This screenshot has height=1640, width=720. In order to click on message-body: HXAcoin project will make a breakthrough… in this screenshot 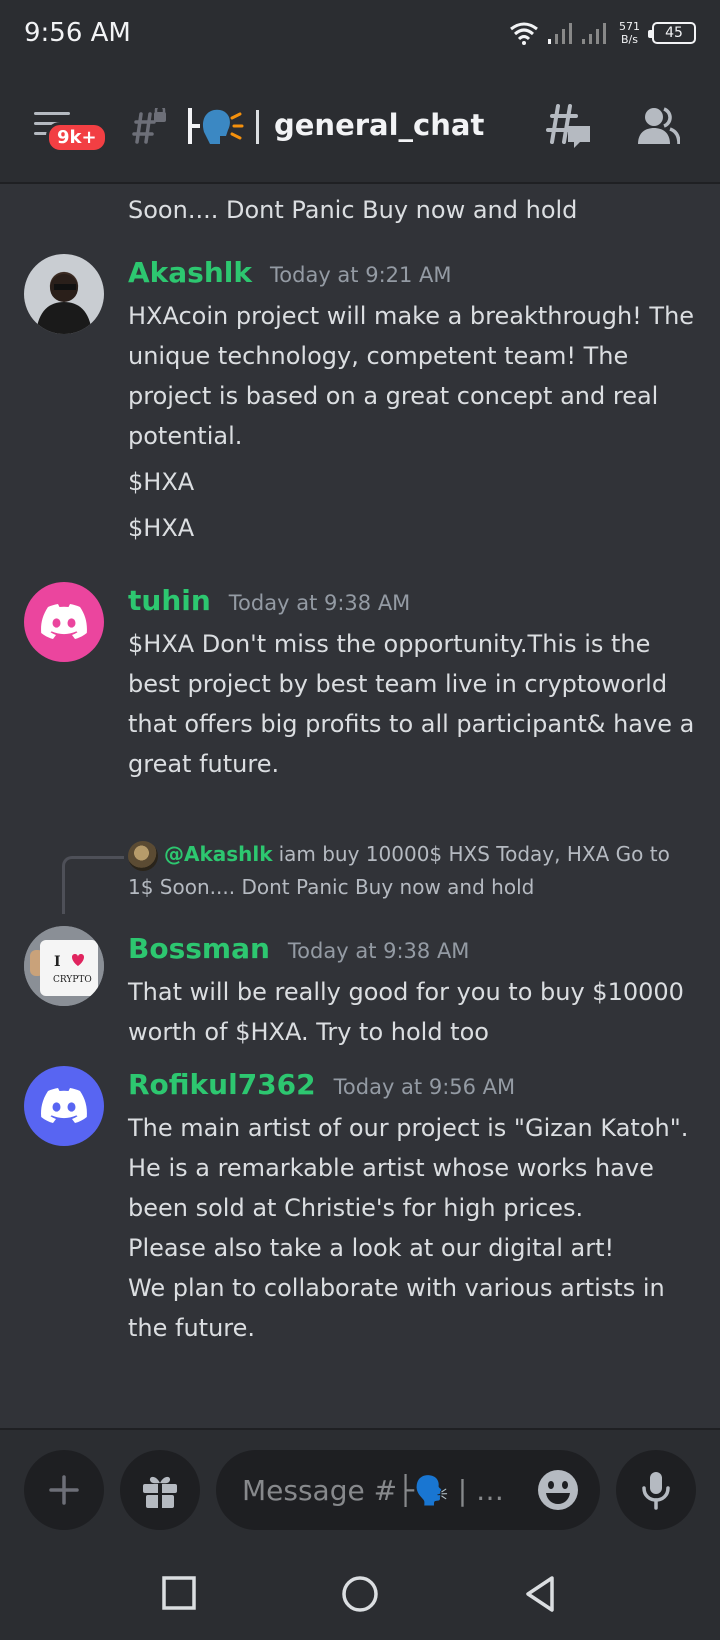, I will do `click(414, 422)`.